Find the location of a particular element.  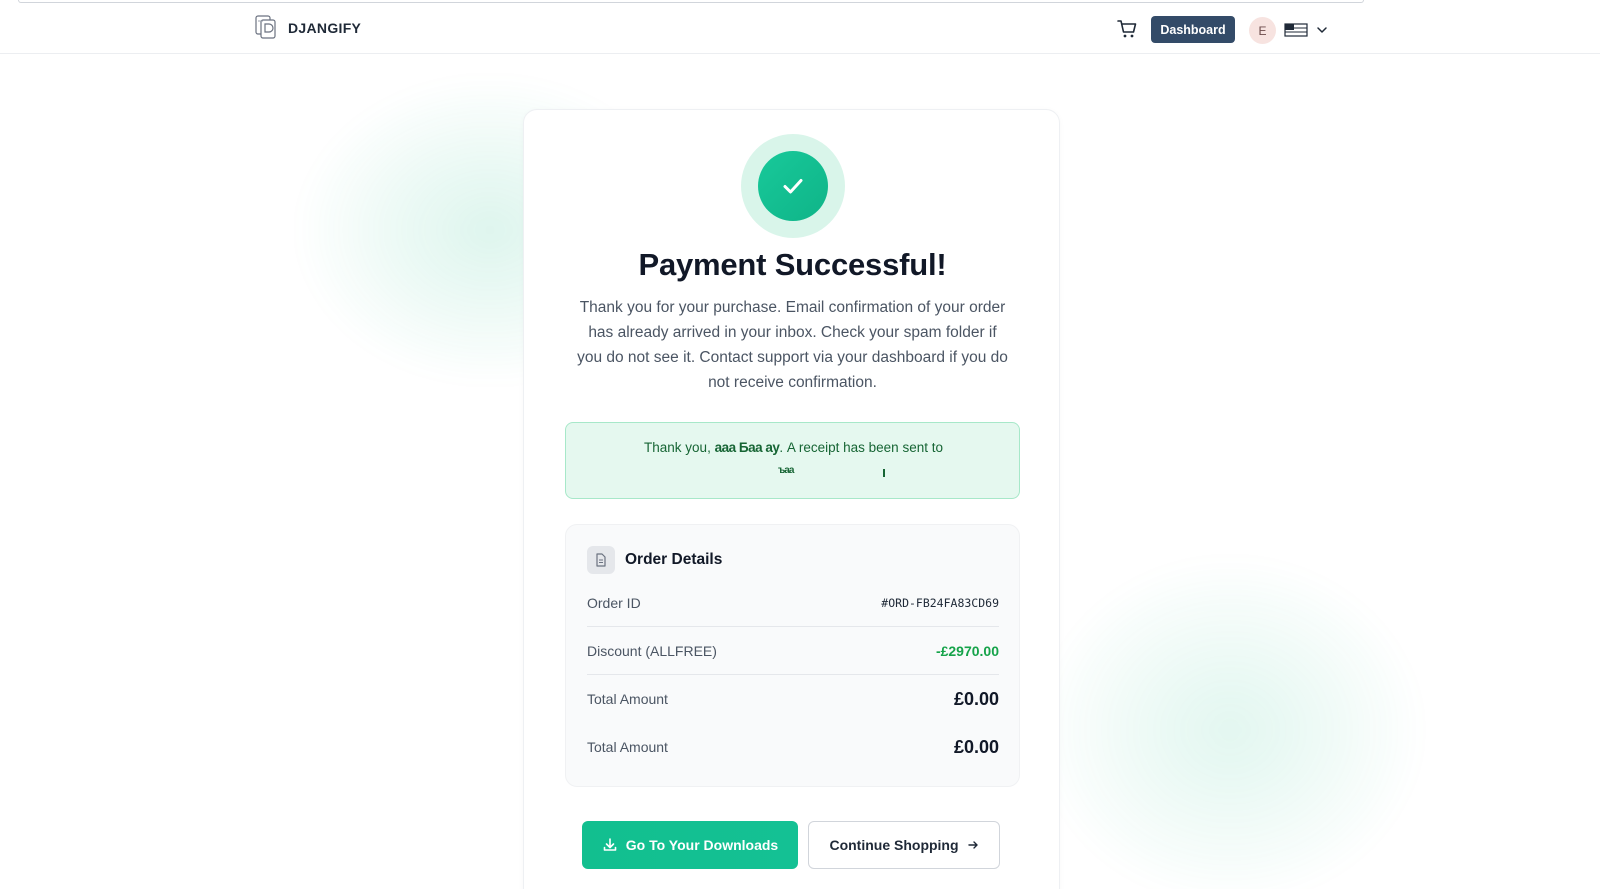

site-header: DJANGIFY Dashboard E is located at coordinates (800, 30).